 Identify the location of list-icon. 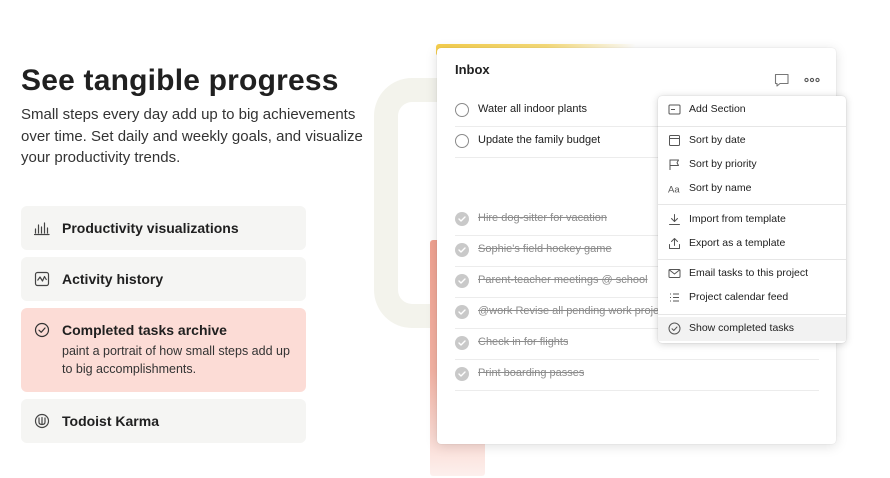
(674, 297).